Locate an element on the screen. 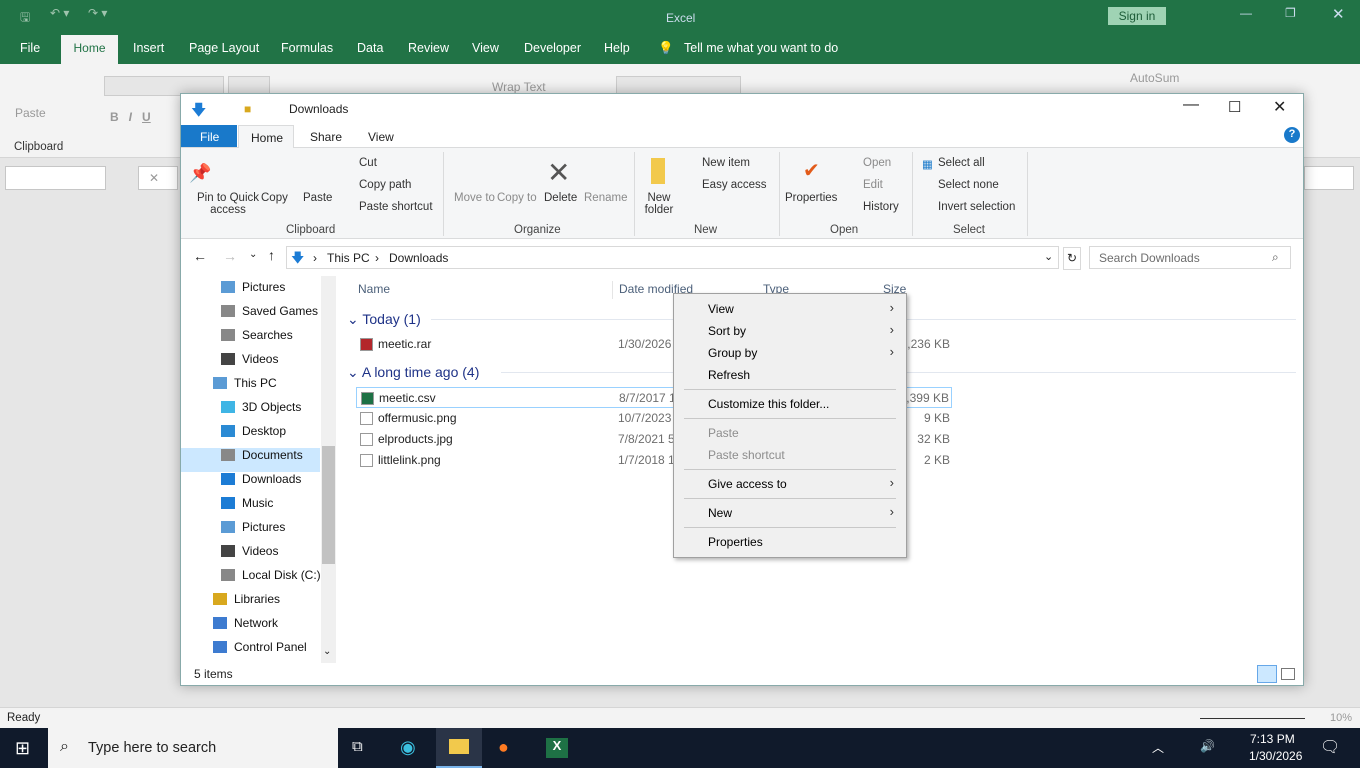 This screenshot has width=1360, height=768. paste-shortcut-button: Paste shortcut is located at coordinates (396, 207).